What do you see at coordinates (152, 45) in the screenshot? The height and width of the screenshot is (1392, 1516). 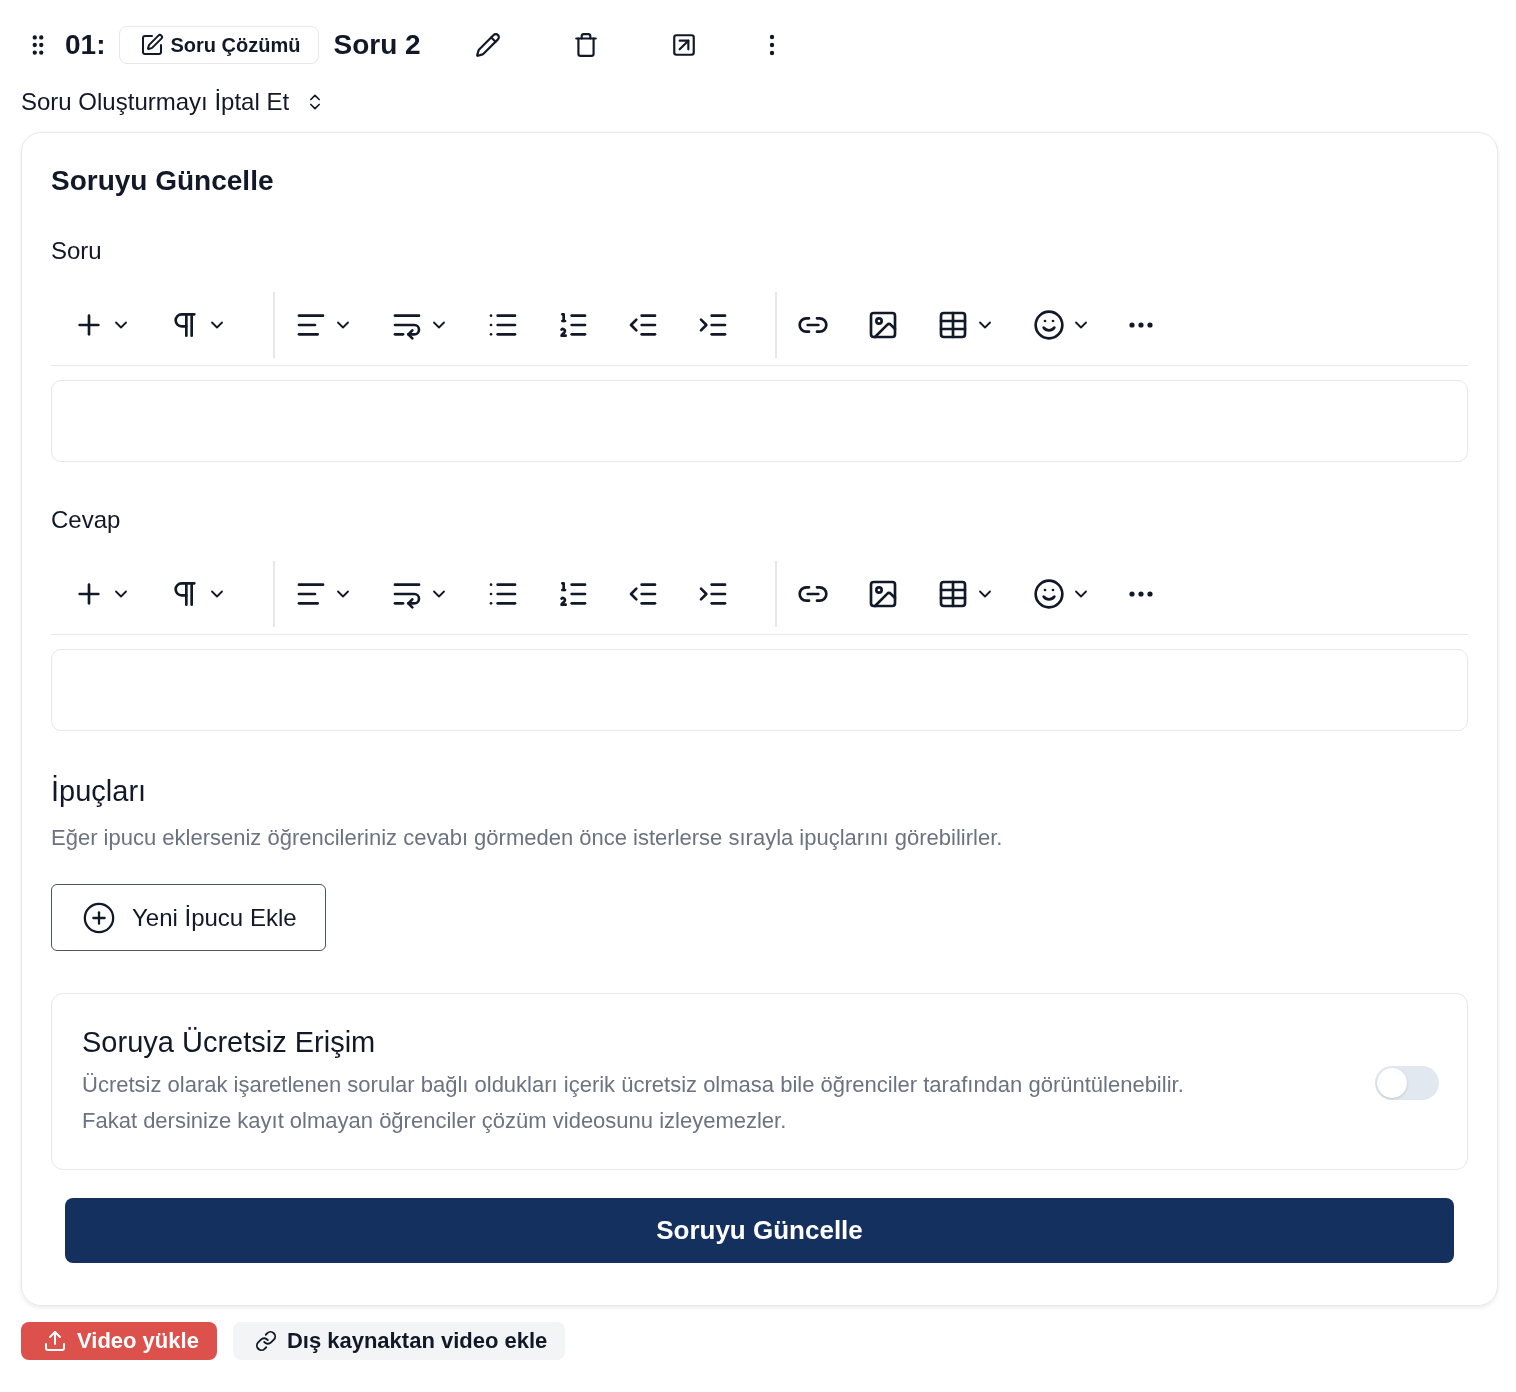 I see `edit-square-icon` at bounding box center [152, 45].